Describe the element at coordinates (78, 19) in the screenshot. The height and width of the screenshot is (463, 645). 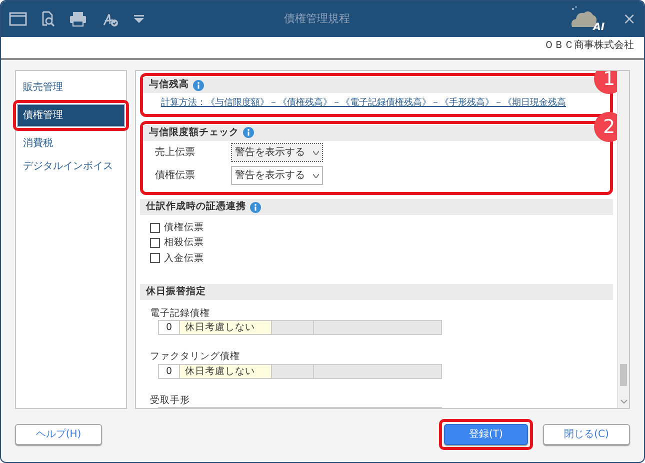
I see `printer-icon` at that location.